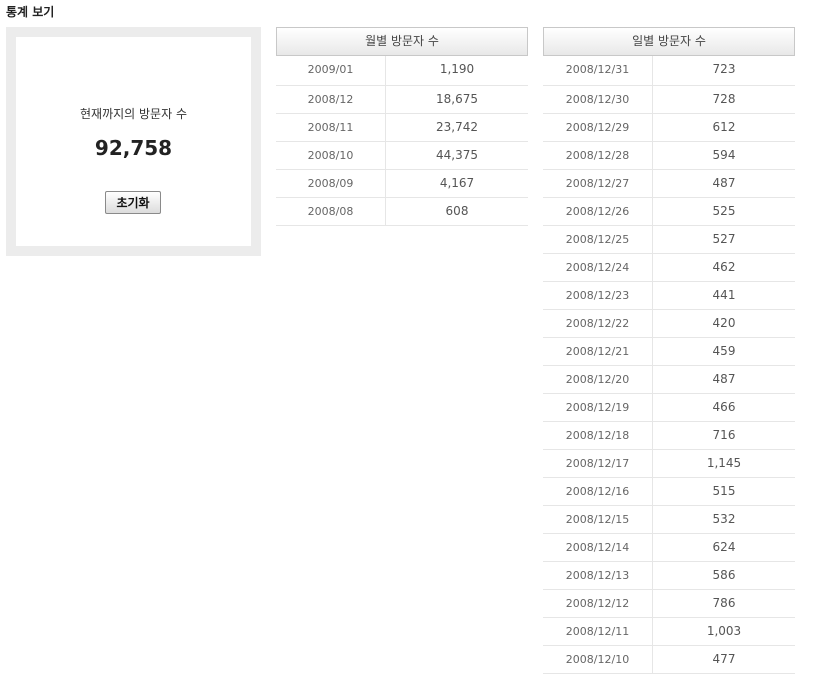  I want to click on table-row: 2008/12/25 527, so click(669, 240).